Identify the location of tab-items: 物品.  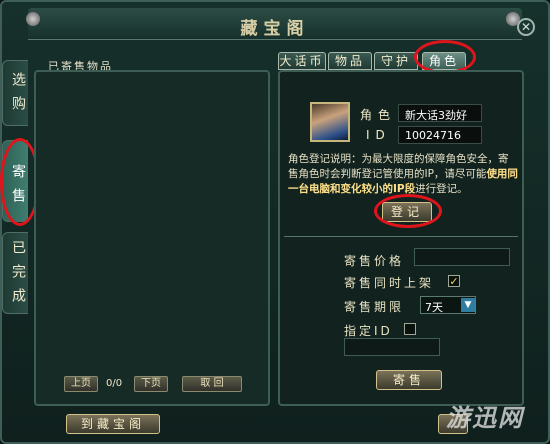
(350, 61).